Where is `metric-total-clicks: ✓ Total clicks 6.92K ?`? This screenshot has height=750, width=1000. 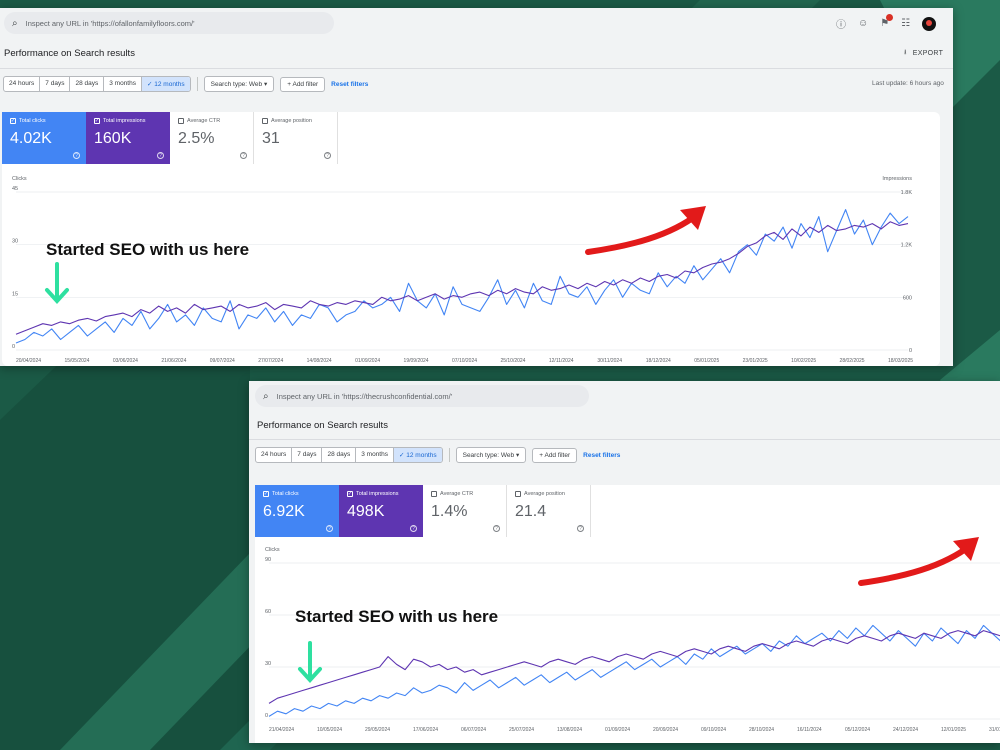 metric-total-clicks: ✓ Total clicks 6.92K ? is located at coordinates (297, 511).